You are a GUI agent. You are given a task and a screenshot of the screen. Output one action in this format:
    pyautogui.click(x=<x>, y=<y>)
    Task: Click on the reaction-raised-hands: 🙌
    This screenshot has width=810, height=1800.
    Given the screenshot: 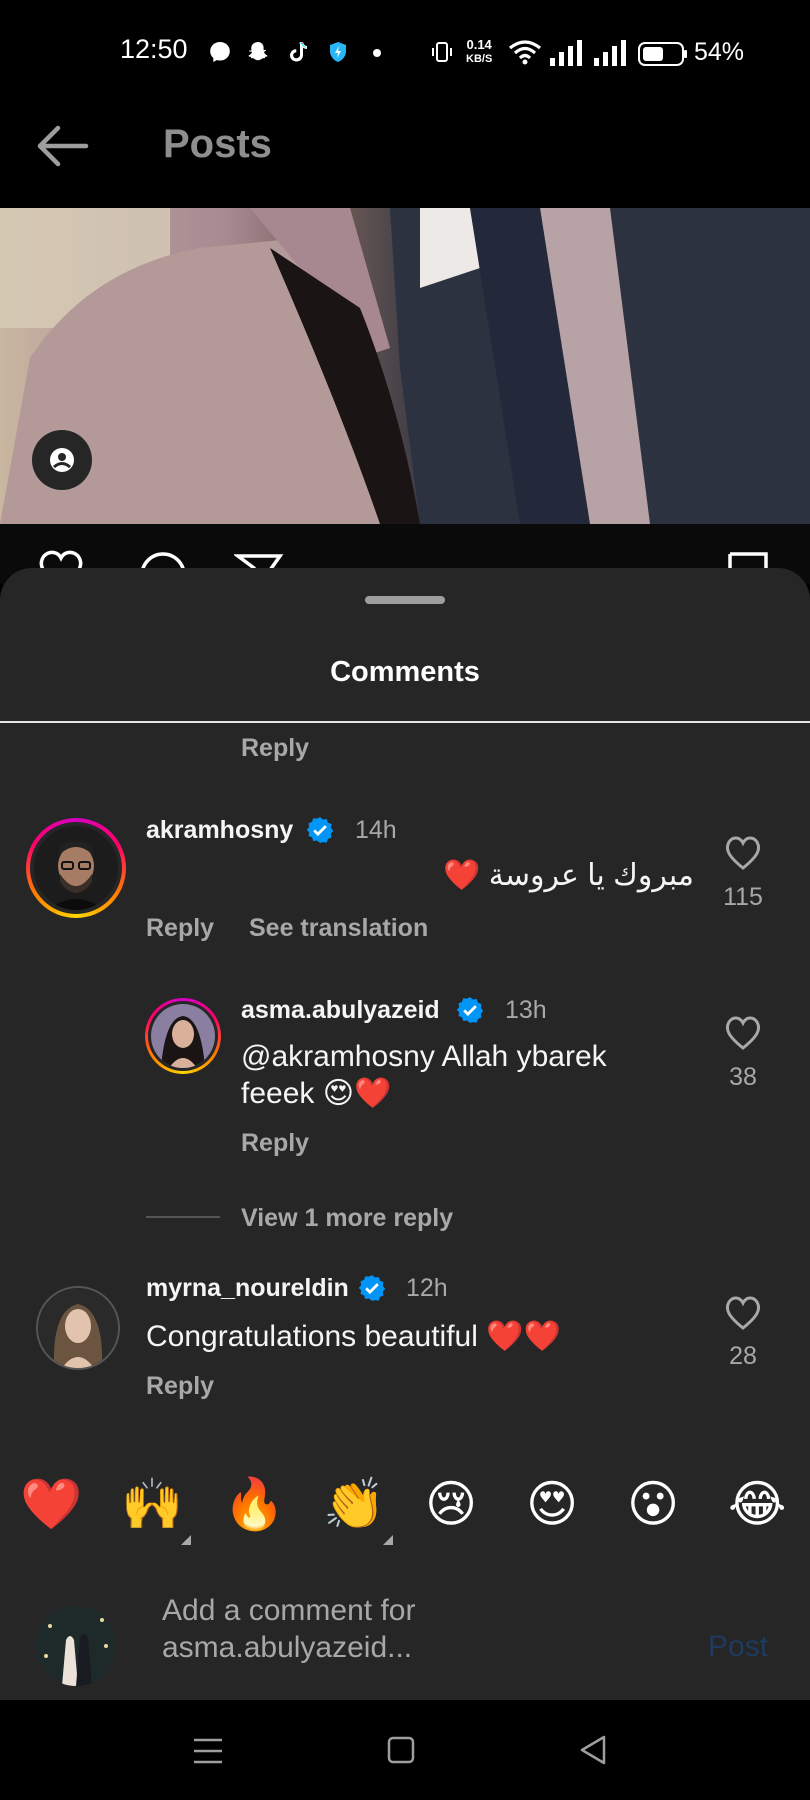 What is the action you would take?
    pyautogui.click(x=152, y=1504)
    